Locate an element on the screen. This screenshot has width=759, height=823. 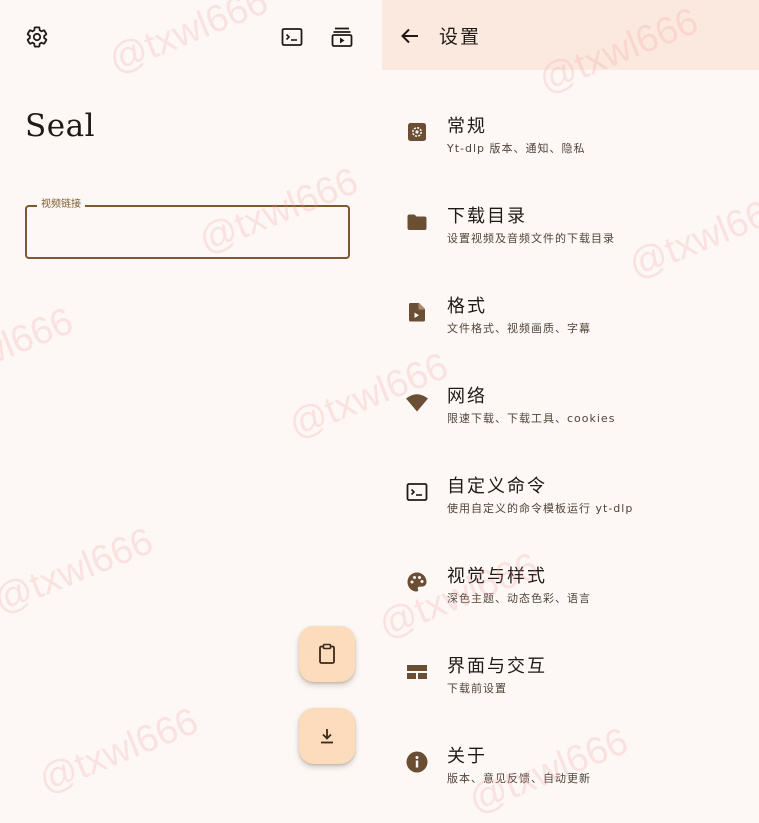
setting-description: 文件格式、视频画质、字幕 is located at coordinates (519, 328).